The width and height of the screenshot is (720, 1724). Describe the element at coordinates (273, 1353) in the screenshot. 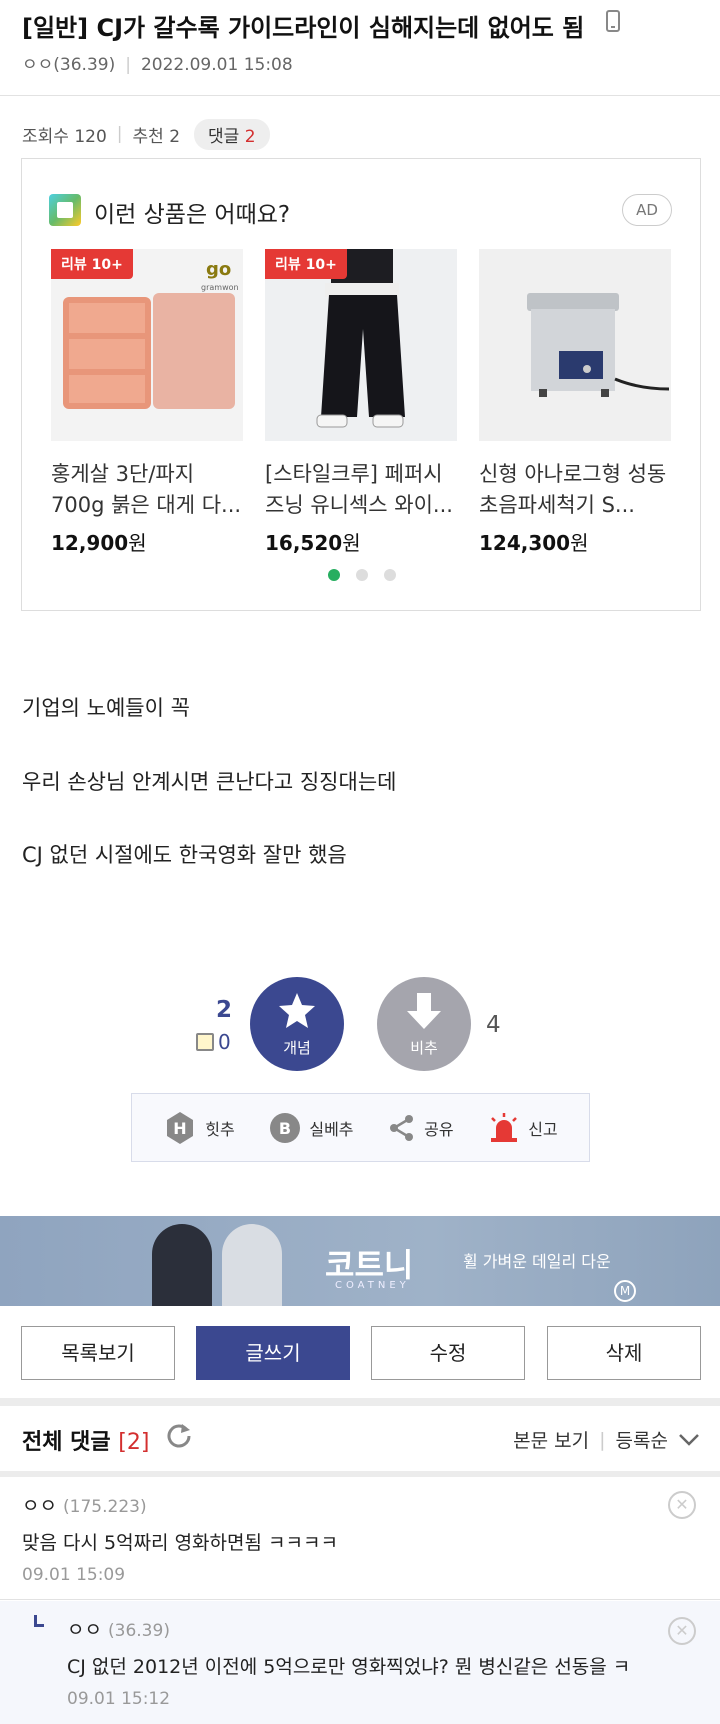

I see `write-button: 글쓰기` at that location.